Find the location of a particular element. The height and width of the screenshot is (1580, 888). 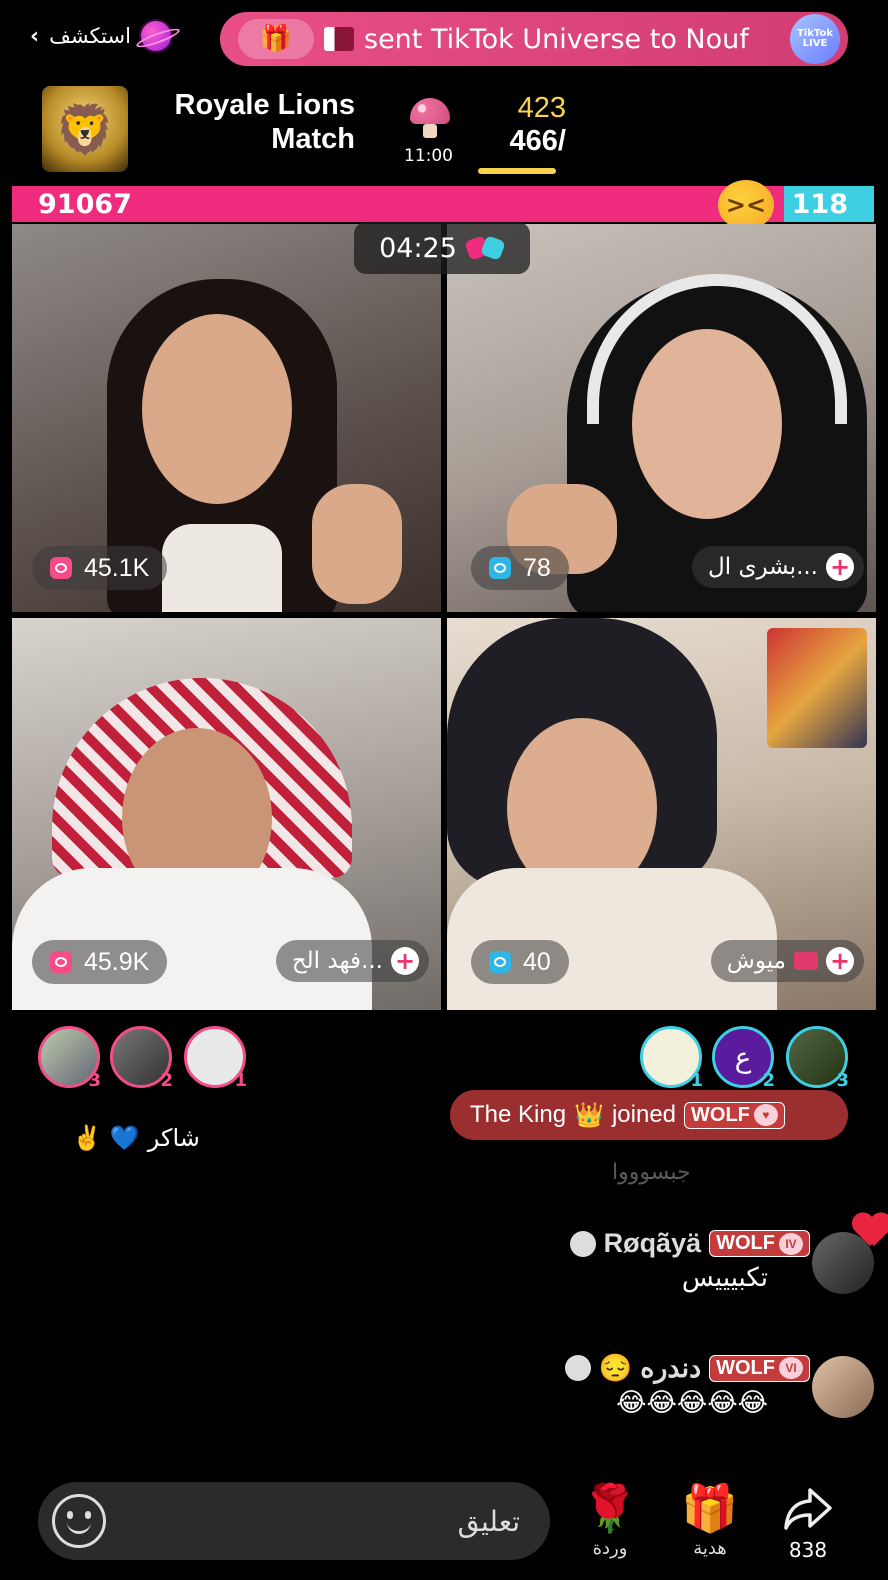

follow-pill-3: فهد الح... + is located at coordinates (352, 961).